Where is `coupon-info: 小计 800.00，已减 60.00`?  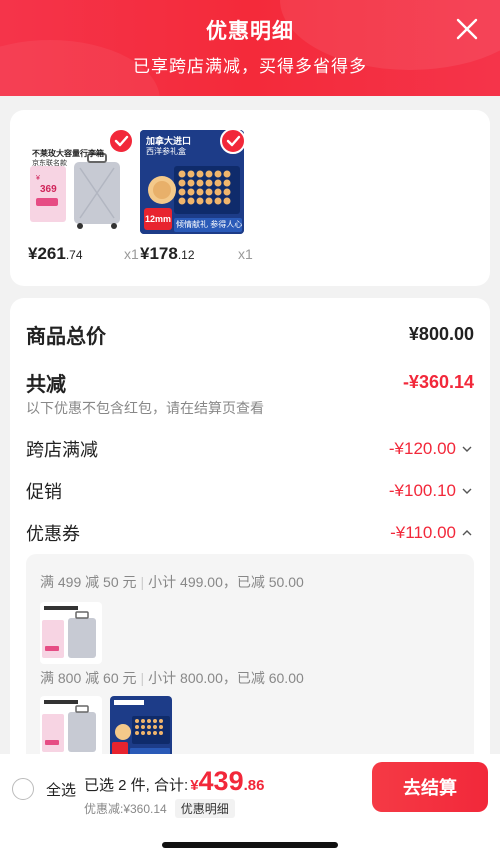 coupon-info: 小计 800.00，已减 60.00 is located at coordinates (226, 678).